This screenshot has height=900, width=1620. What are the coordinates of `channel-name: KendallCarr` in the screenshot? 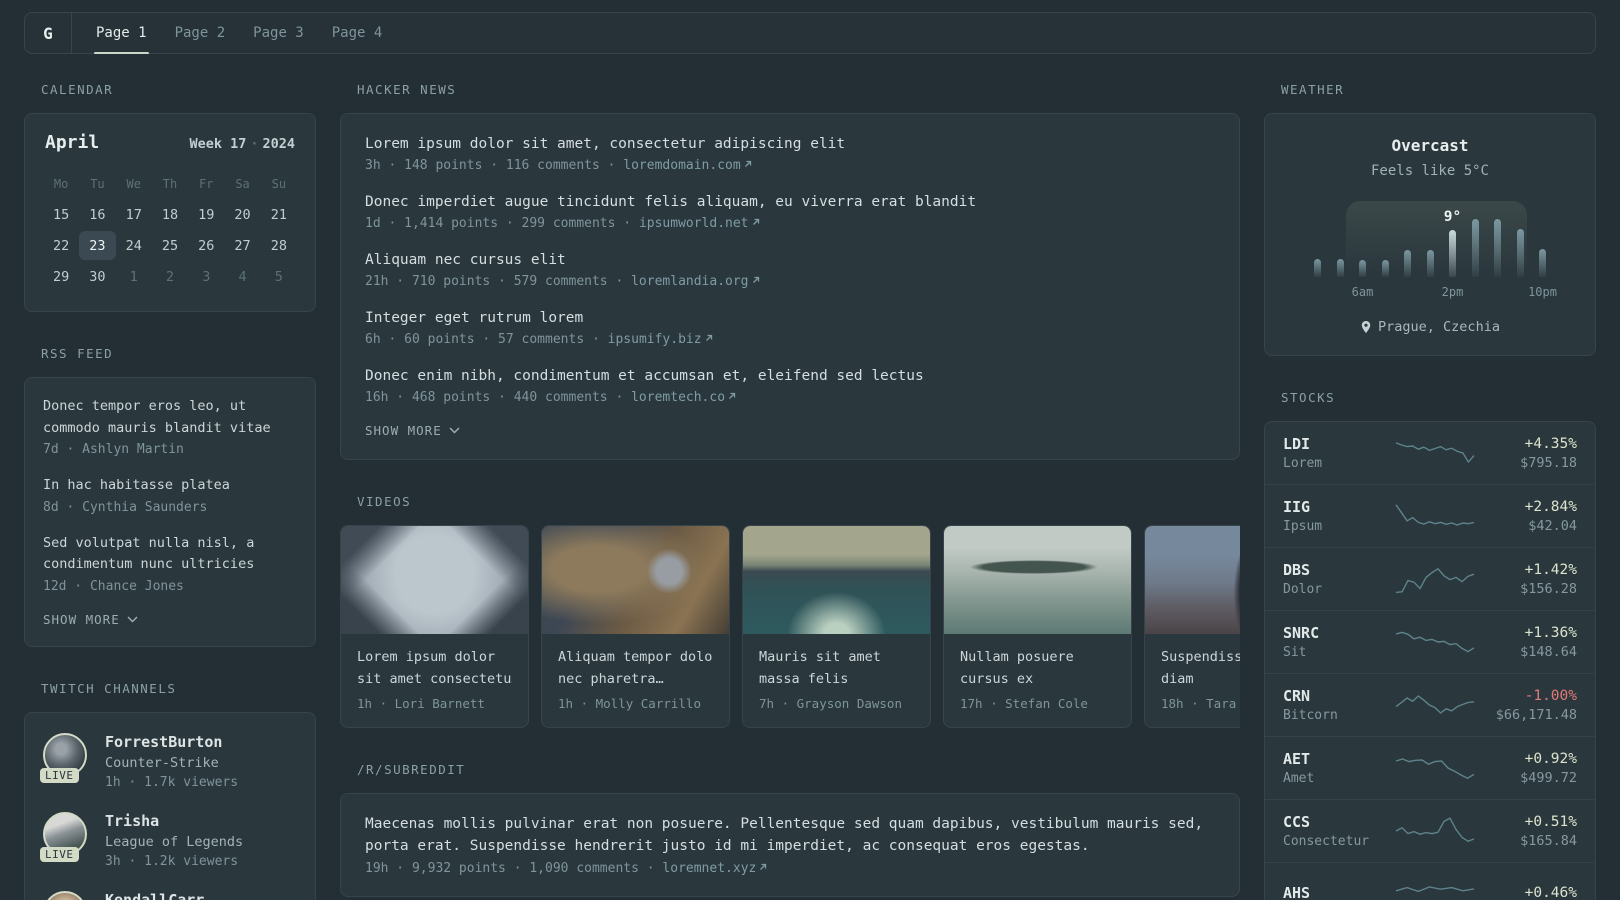 It's located at (154, 895).